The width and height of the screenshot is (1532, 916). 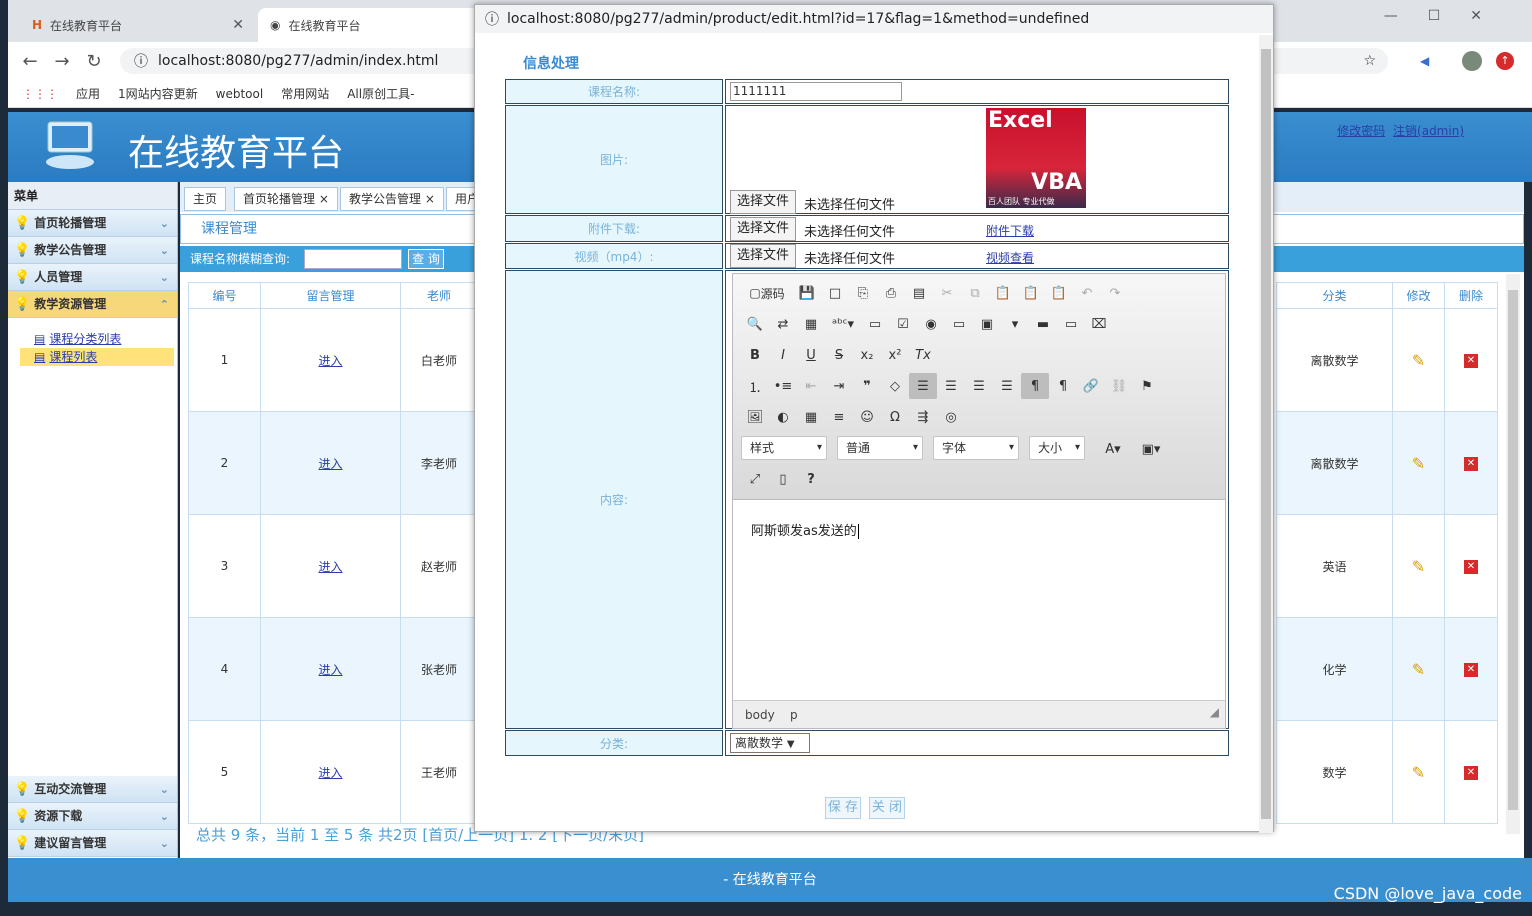 What do you see at coordinates (205, 199) in the screenshot?
I see `tab-home: 主页` at bounding box center [205, 199].